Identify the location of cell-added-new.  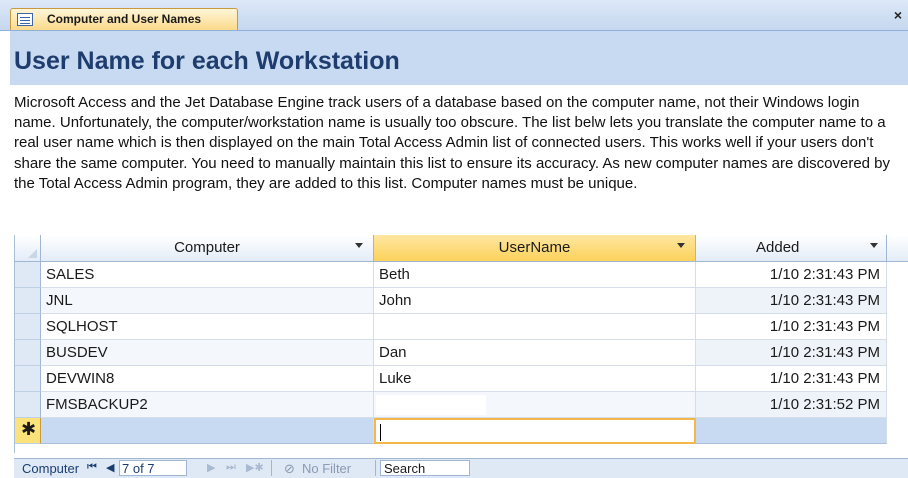
(791, 431).